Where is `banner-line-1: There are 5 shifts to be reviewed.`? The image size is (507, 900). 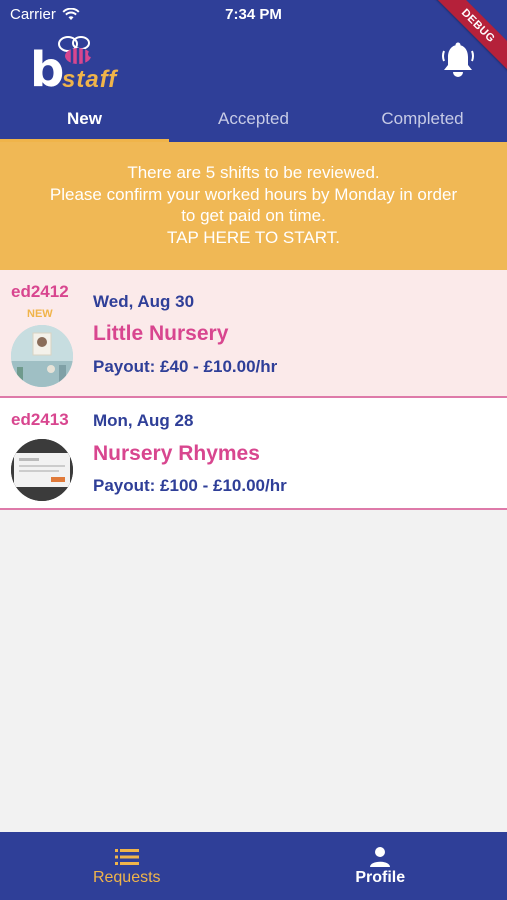
banner-line-1: There are 5 shifts to be reviewed. is located at coordinates (253, 172).